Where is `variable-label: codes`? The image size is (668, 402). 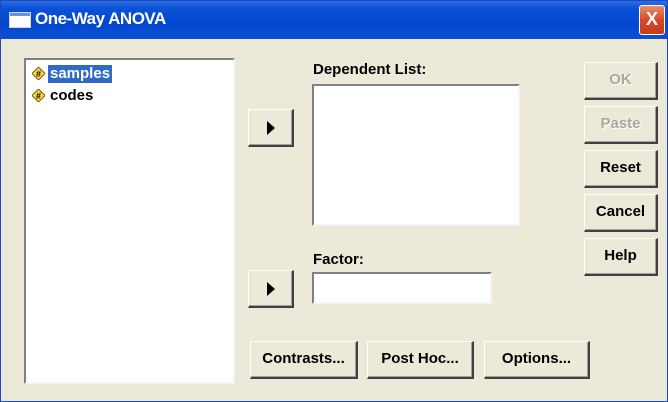
variable-label: codes is located at coordinates (72, 95).